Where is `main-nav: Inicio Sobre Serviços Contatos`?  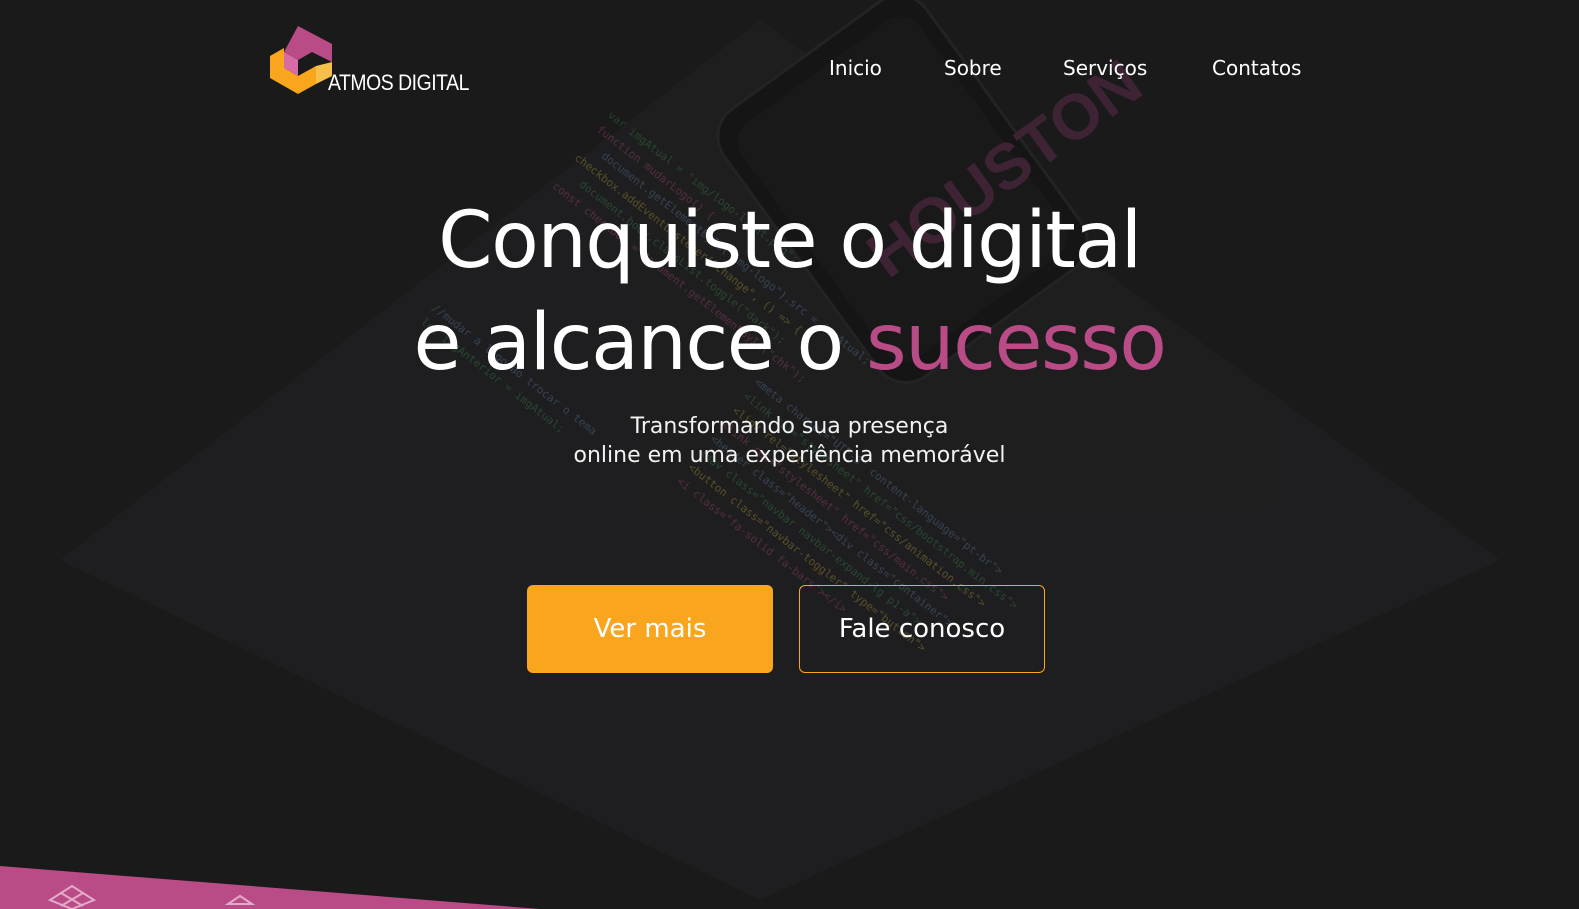 main-nav: Inicio Sobre Serviços Contatos is located at coordinates (789, 71).